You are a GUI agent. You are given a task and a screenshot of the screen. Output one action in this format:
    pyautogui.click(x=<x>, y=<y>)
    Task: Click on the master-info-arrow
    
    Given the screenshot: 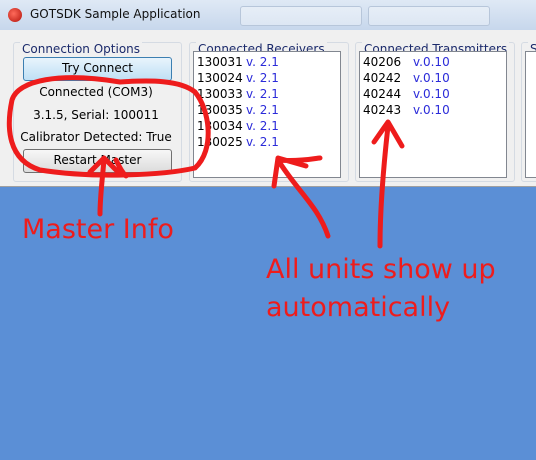 What is the action you would take?
    pyautogui.click(x=108, y=186)
    